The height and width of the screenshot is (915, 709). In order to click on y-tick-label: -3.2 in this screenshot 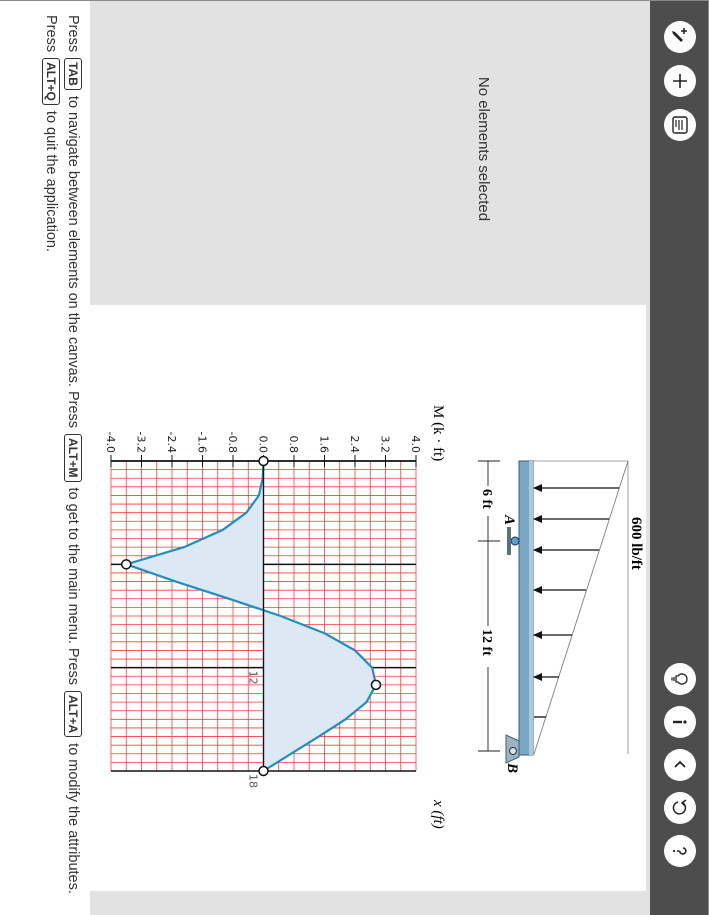, I will do `click(141, 442)`.